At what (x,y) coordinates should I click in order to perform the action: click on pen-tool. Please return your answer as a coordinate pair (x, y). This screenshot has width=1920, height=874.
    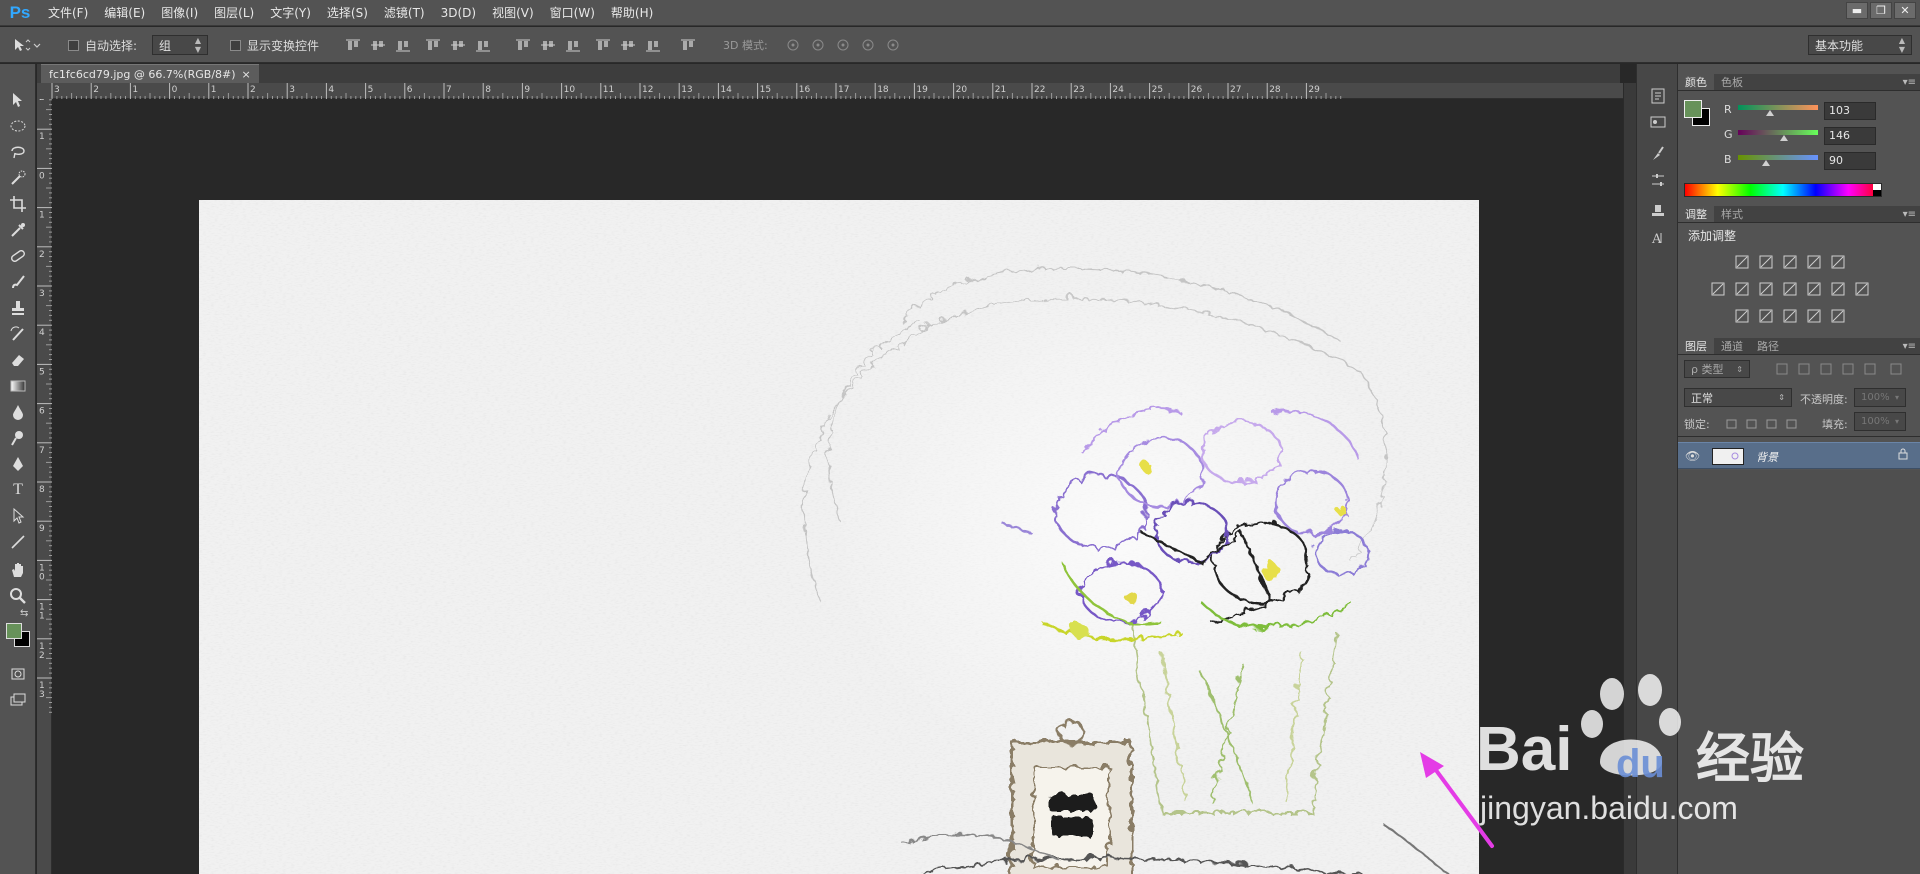
    Looking at the image, I should click on (18, 464).